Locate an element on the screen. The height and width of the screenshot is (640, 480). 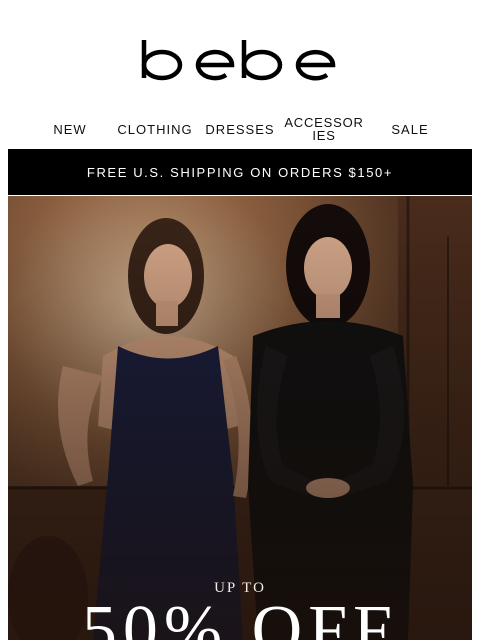
nav-item-new: NEW is located at coordinates (70, 129).